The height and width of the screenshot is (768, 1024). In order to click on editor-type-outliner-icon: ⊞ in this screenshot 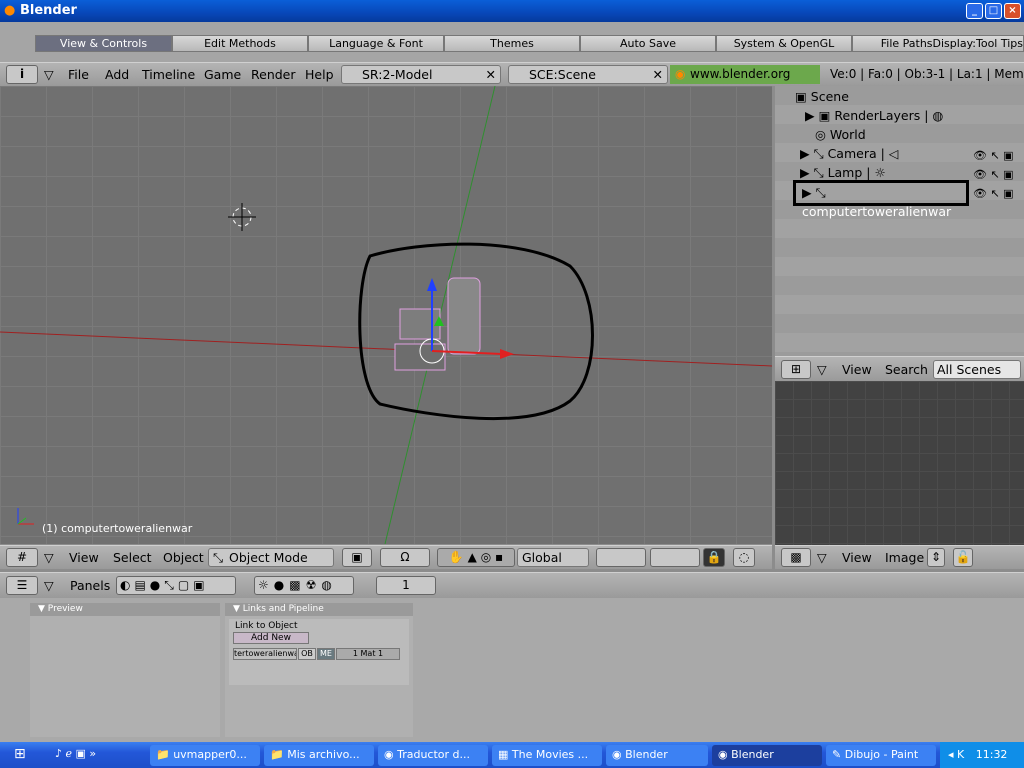, I will do `click(796, 369)`.